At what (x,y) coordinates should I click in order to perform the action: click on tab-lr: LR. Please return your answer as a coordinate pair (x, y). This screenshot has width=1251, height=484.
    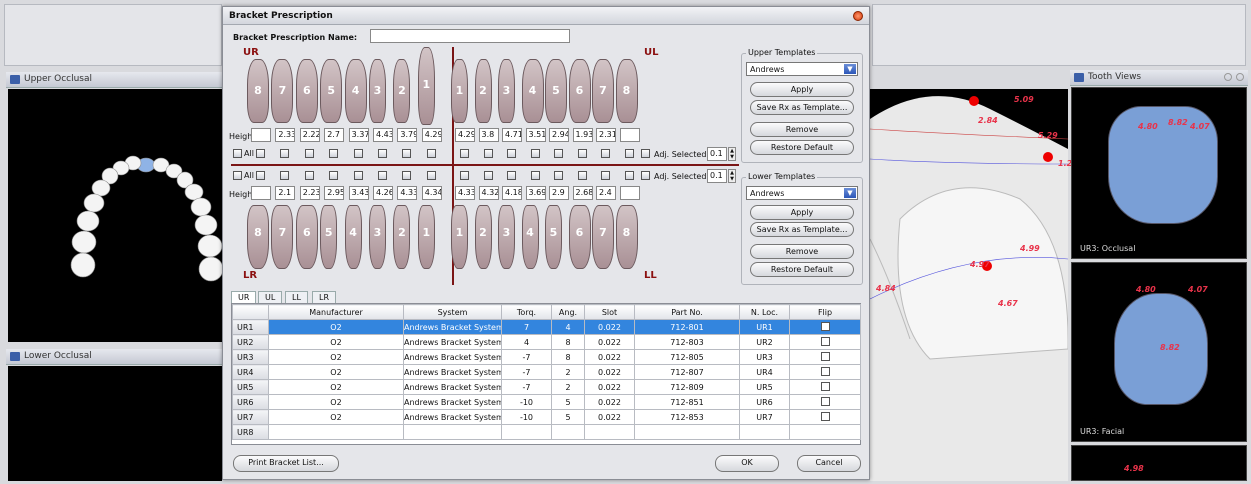
    Looking at the image, I should click on (324, 297).